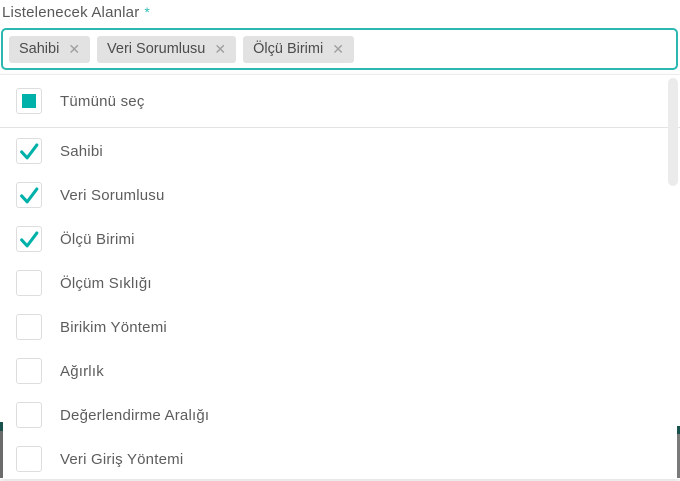 This screenshot has height=481, width=680. What do you see at coordinates (135, 415) in the screenshot?
I see `option-label: Değerlendirme Aralığı` at bounding box center [135, 415].